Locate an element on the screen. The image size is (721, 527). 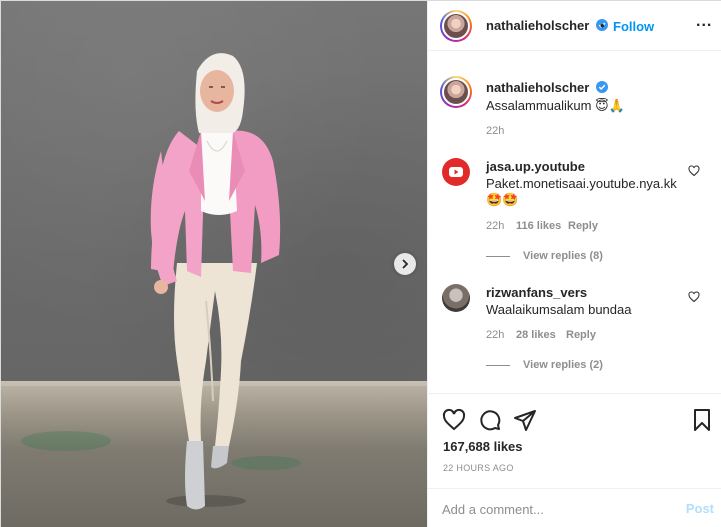
verified-badge-icon is located at coordinates (601, 87).